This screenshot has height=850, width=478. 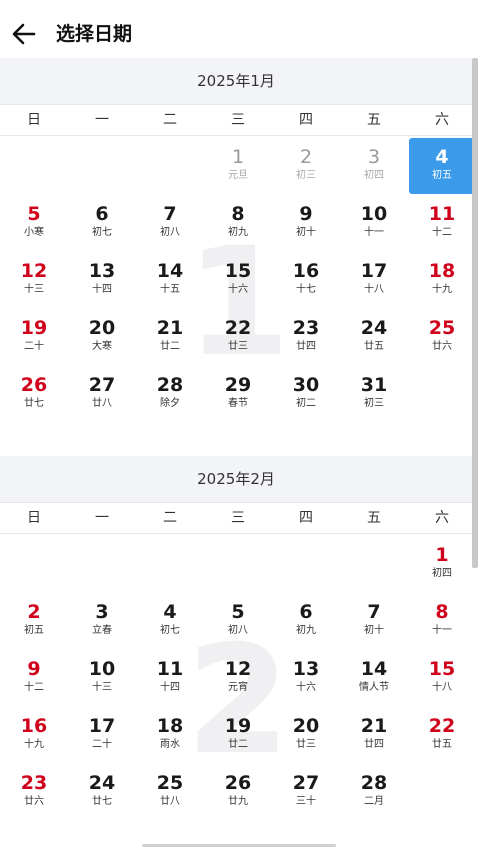 What do you see at coordinates (102, 726) in the screenshot?
I see `day-number: 17` at bounding box center [102, 726].